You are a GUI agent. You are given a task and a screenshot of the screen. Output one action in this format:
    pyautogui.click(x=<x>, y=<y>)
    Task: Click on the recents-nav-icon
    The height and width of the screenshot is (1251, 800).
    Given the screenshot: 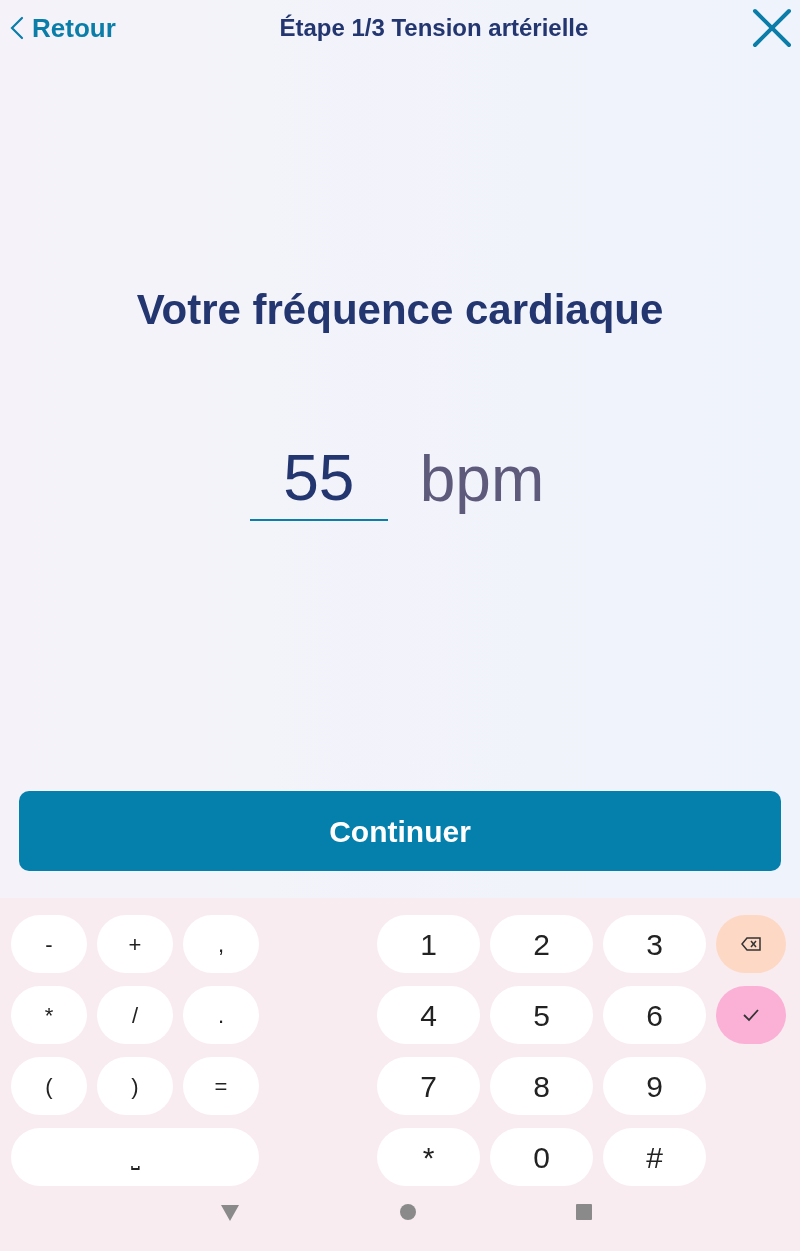 What is the action you would take?
    pyautogui.click(x=583, y=1212)
    